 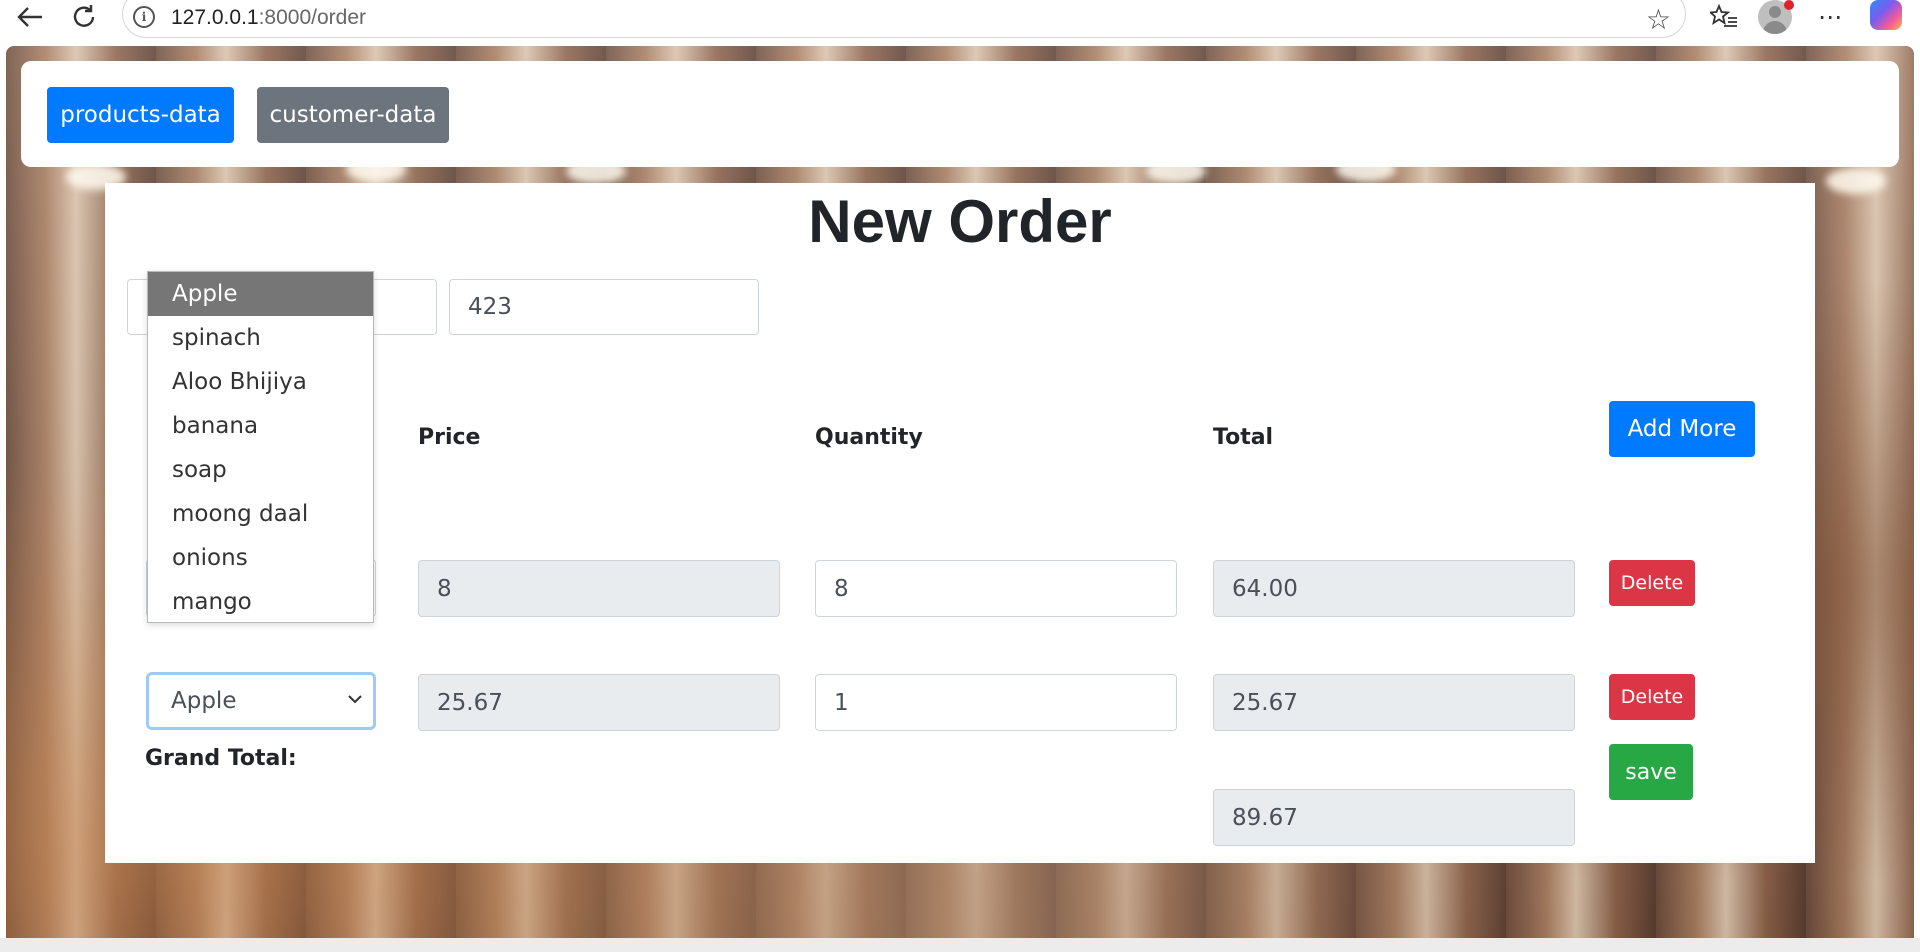 What do you see at coordinates (1724, 17) in the screenshot?
I see `favorites-icon` at bounding box center [1724, 17].